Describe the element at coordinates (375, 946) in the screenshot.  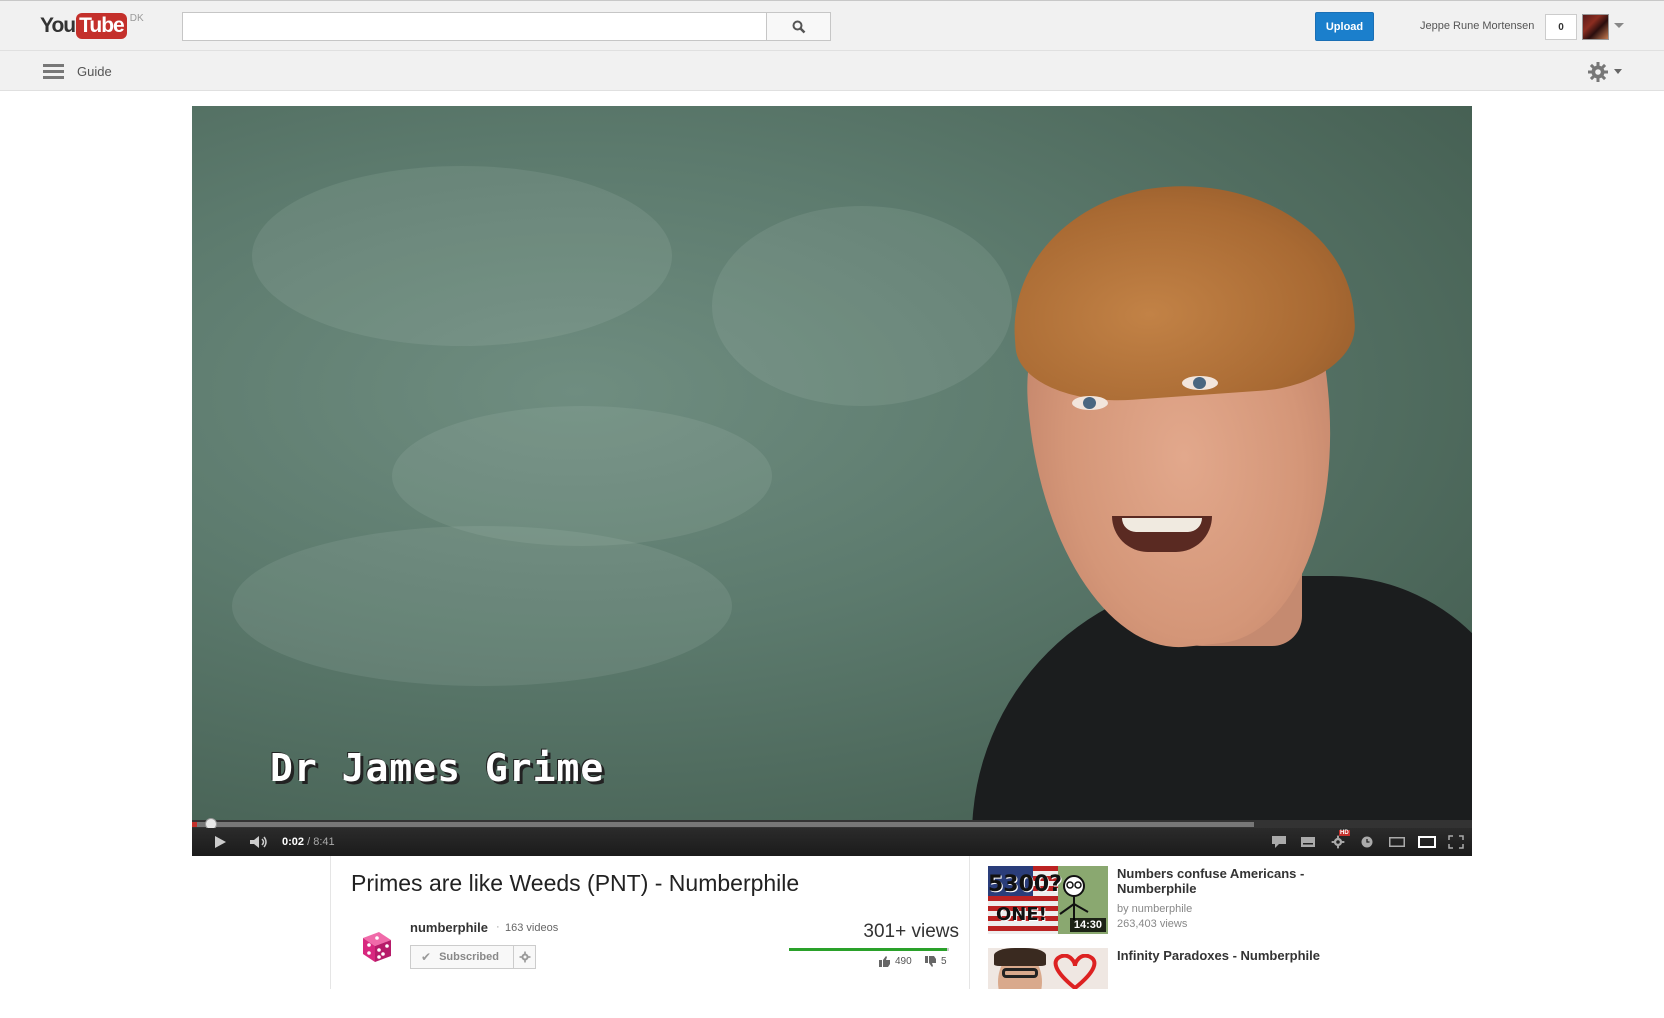
I see `channel-thumbnail-dice-icon` at that location.